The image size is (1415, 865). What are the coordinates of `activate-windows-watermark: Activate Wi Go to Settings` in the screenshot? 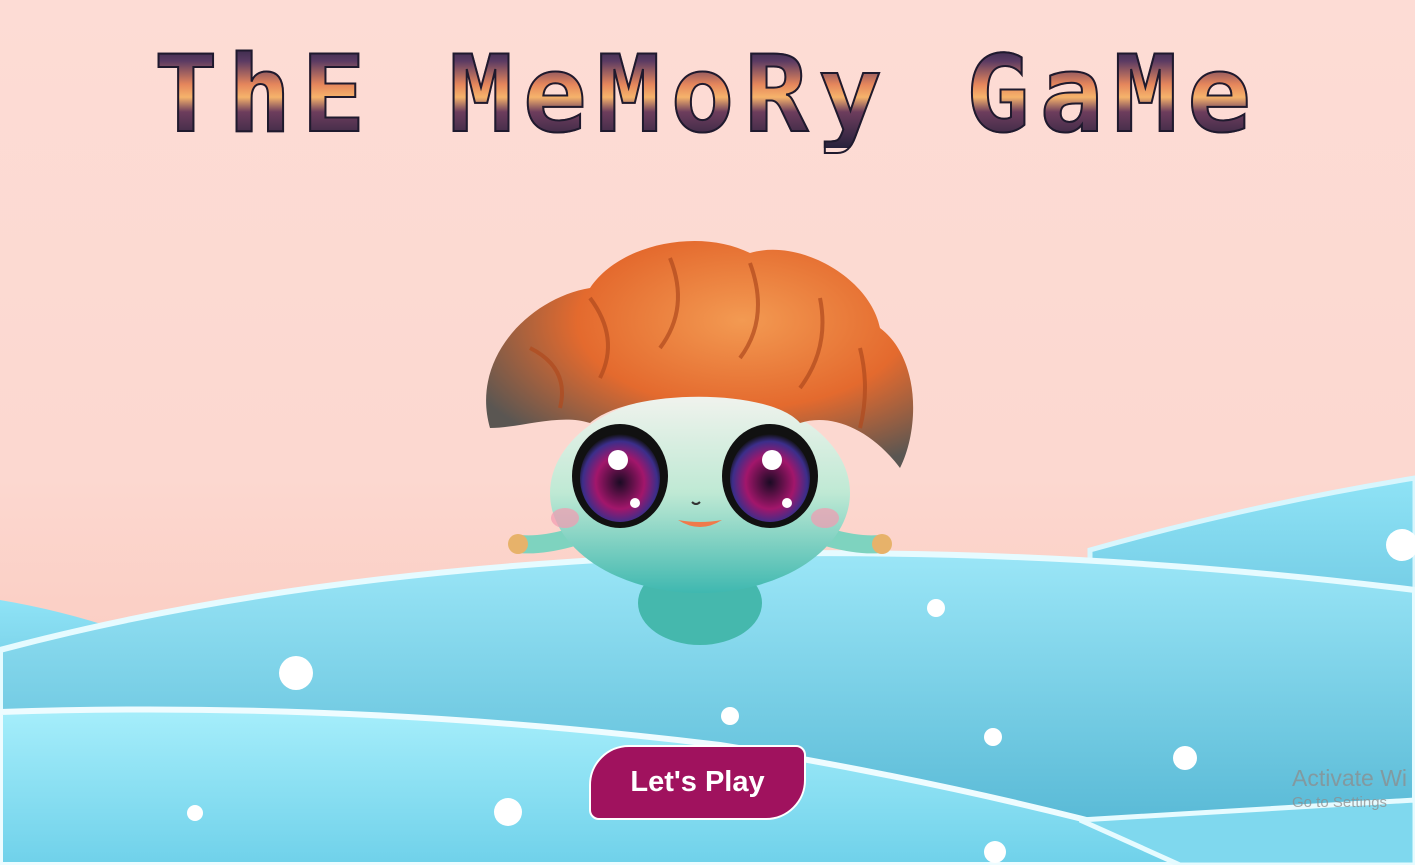 It's located at (1353, 788).